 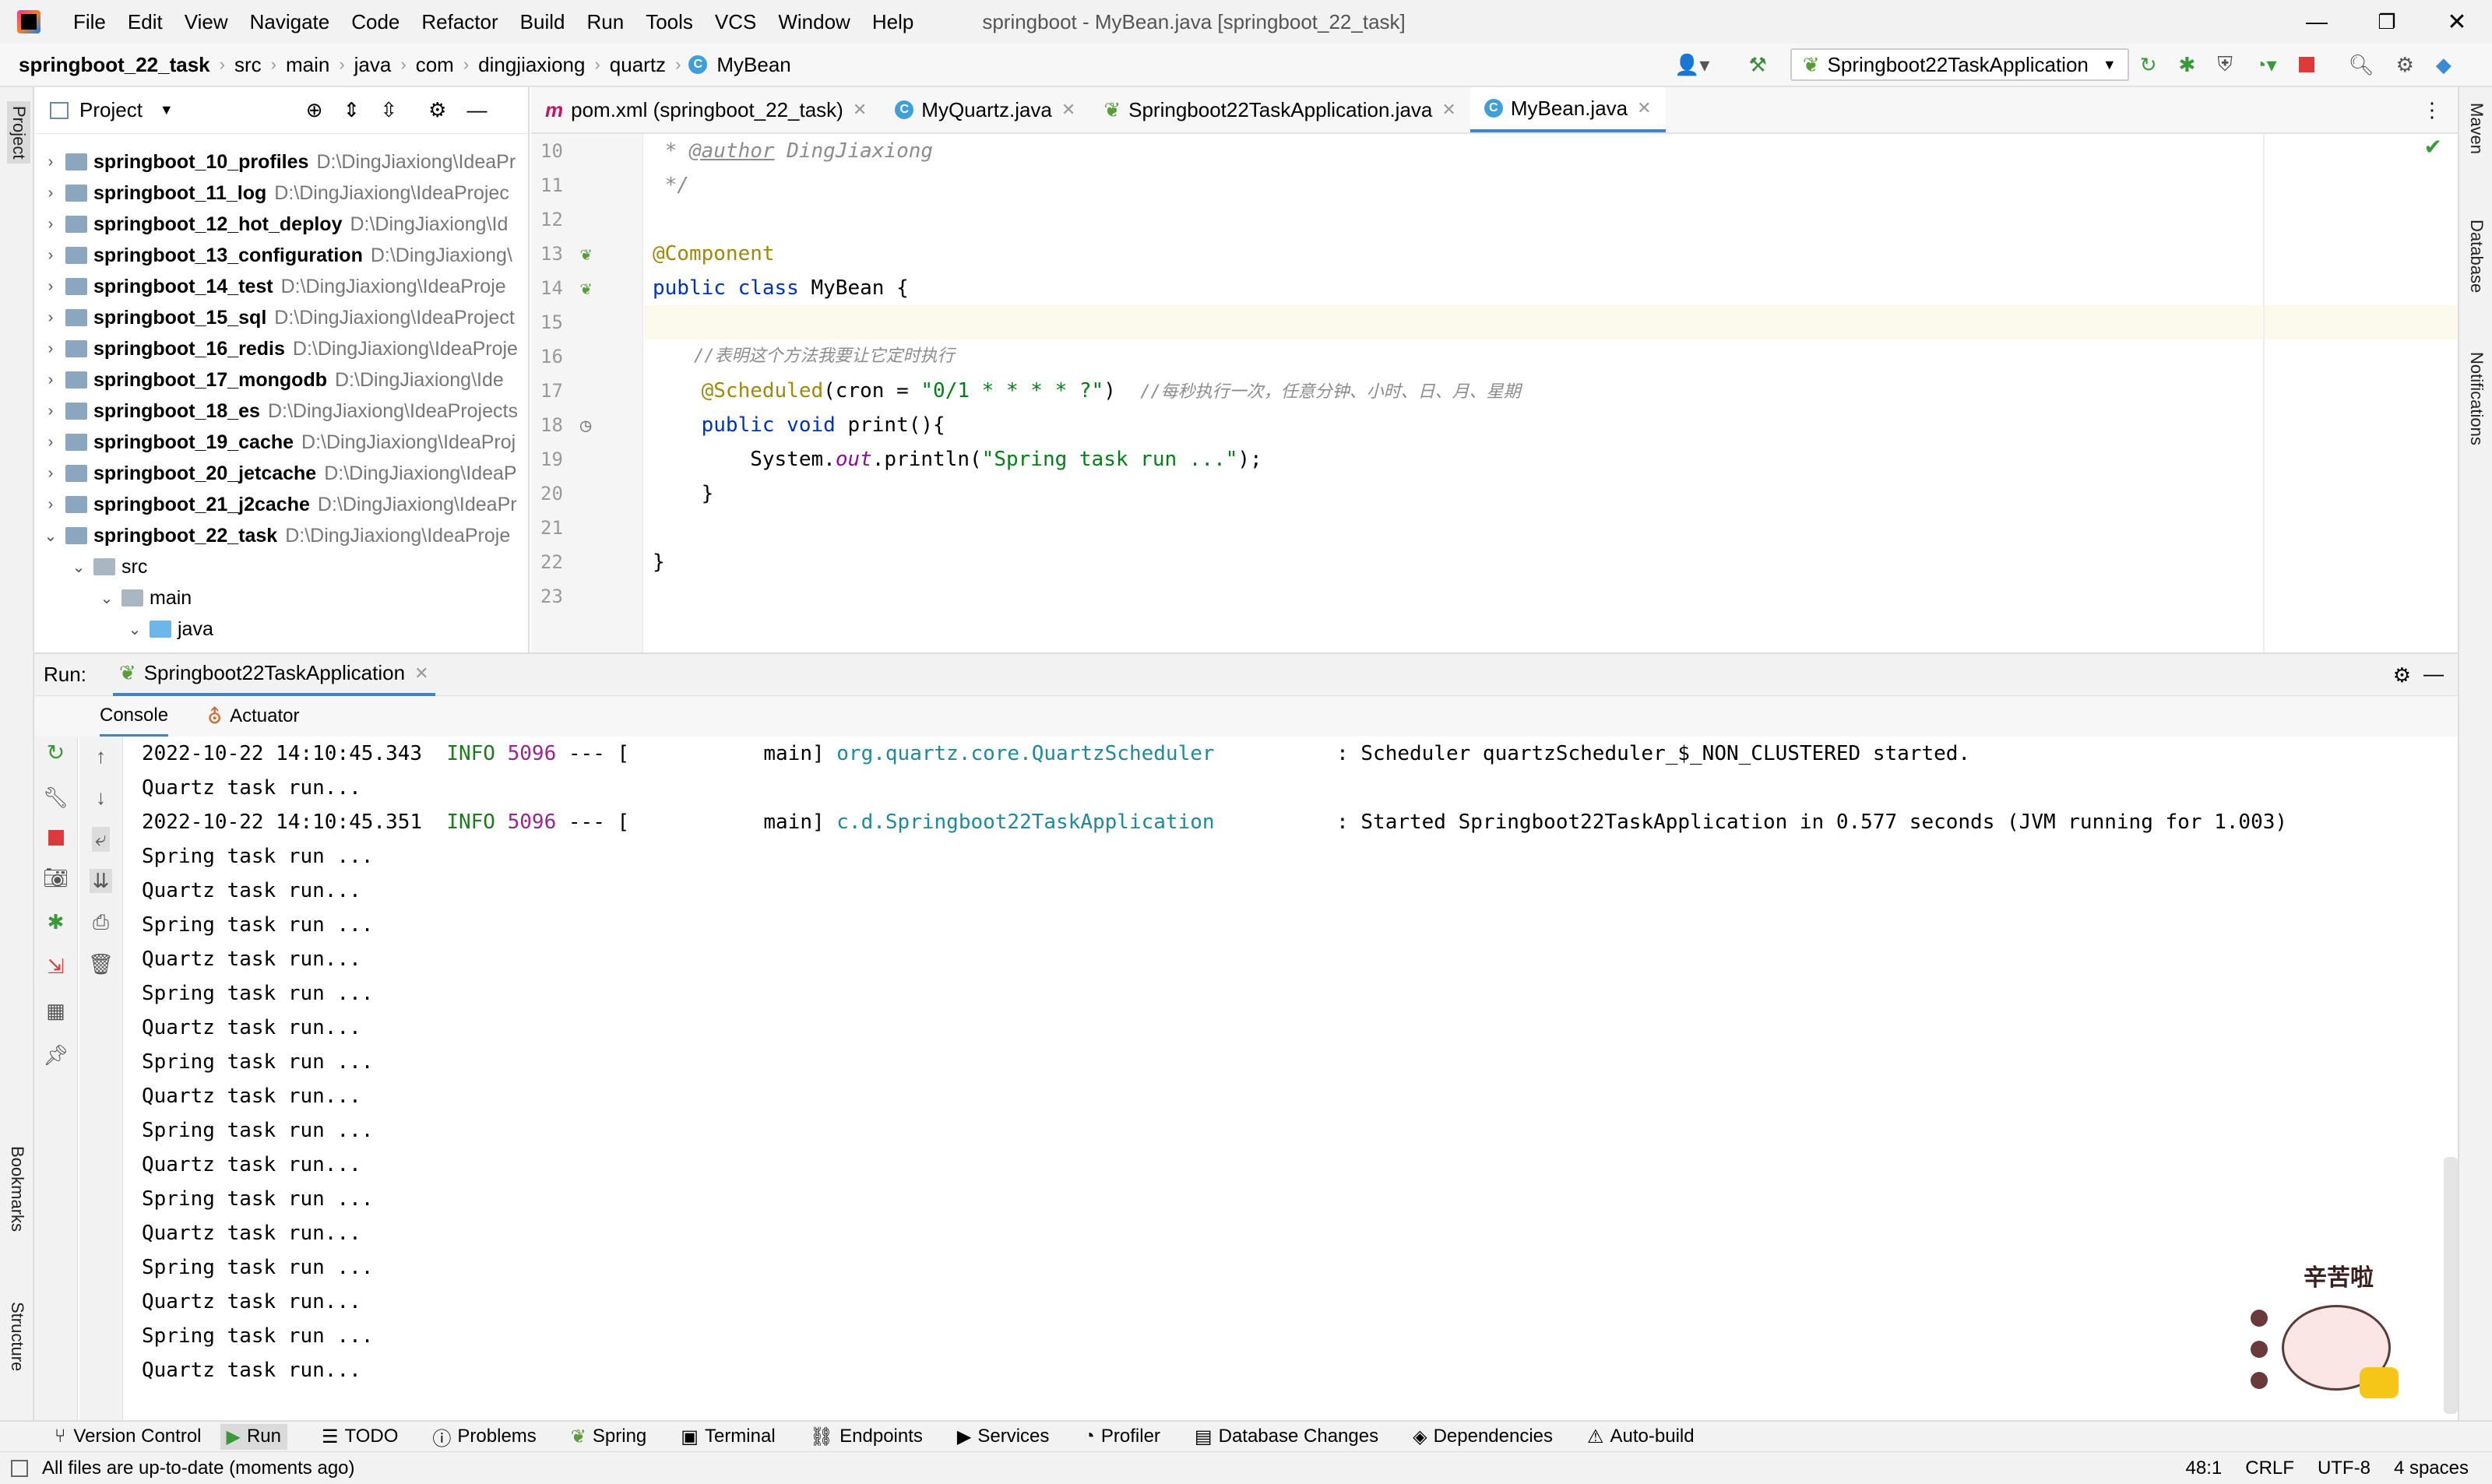 What do you see at coordinates (56, 967) in the screenshot?
I see `exit-icon: ⇲` at bounding box center [56, 967].